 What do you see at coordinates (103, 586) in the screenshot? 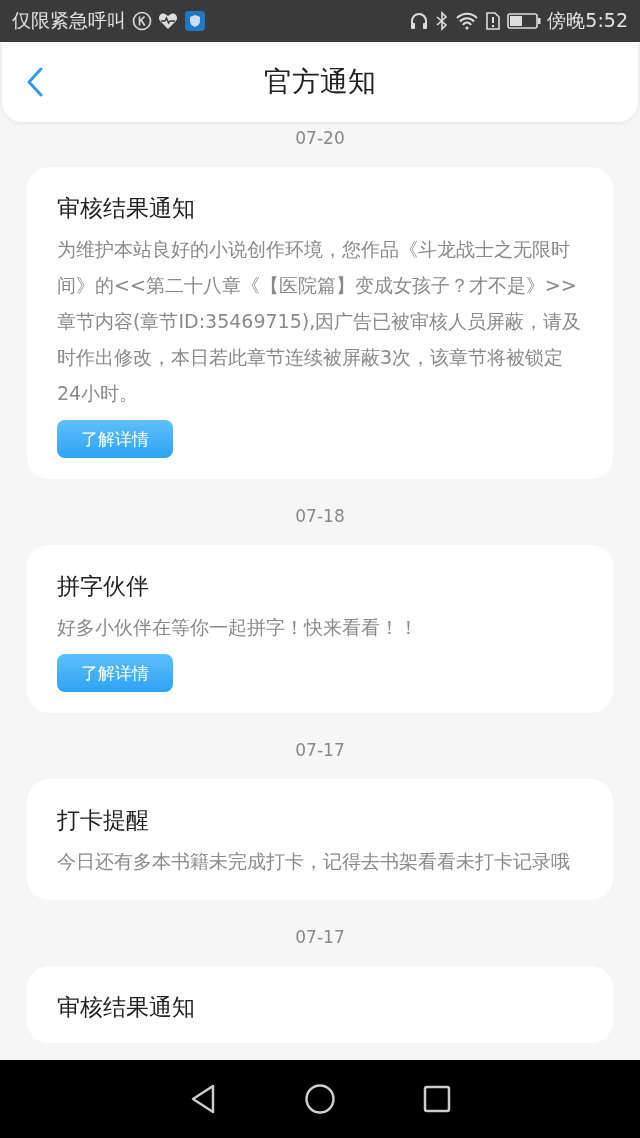
I see `notice-title: 拼字伙伴` at bounding box center [103, 586].